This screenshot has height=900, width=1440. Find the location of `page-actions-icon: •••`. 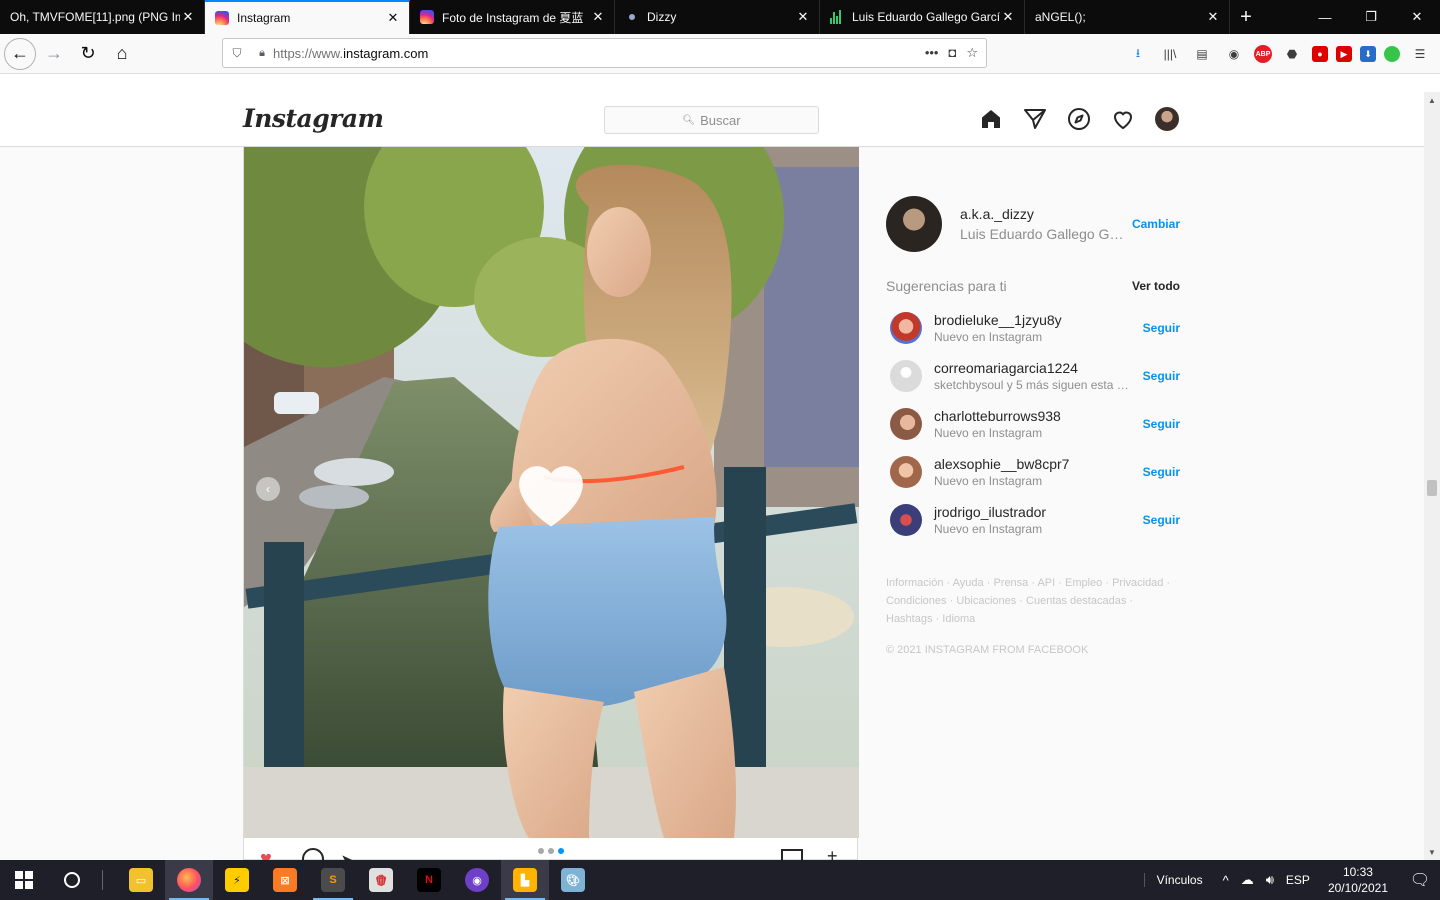

page-actions-icon: ••• is located at coordinates (932, 53).